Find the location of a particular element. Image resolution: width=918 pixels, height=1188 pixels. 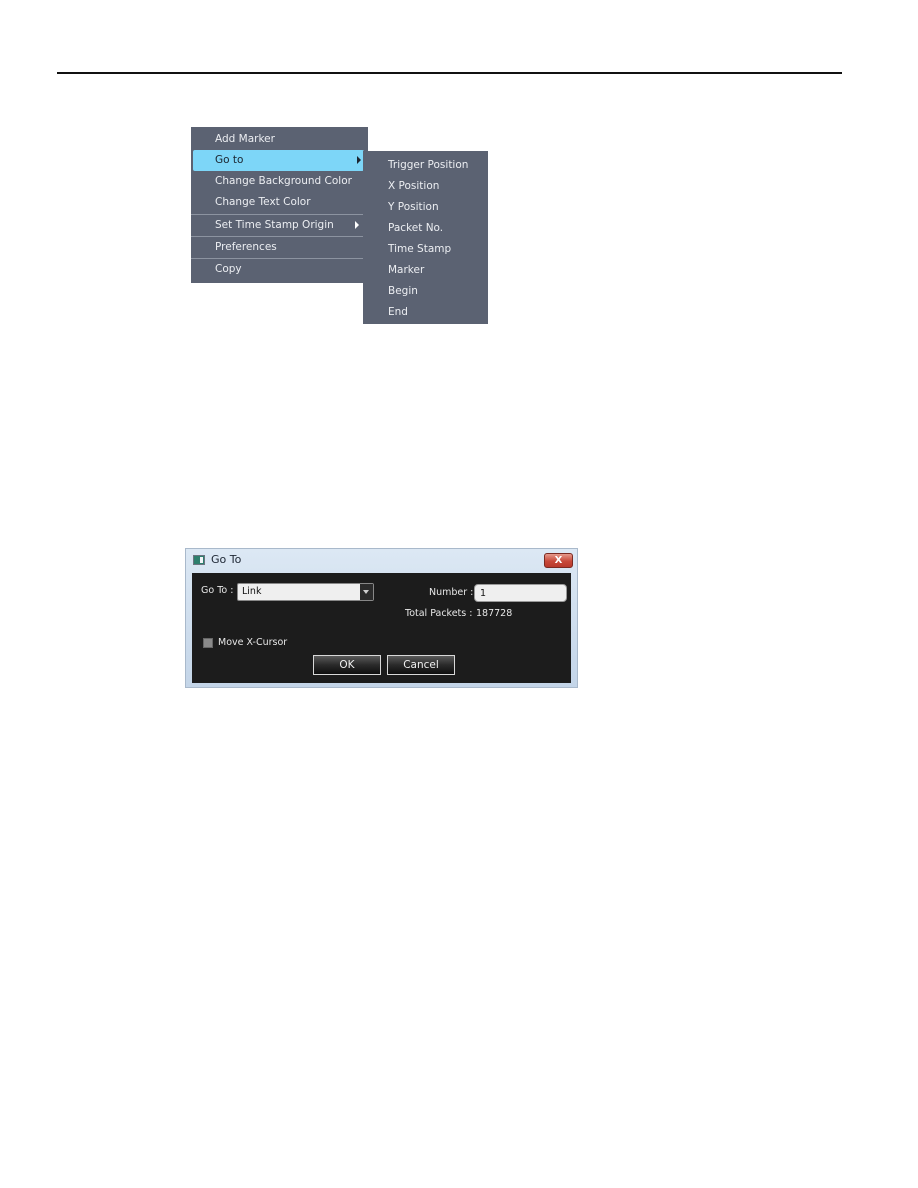

menu-item-change-background-color: Change Background Color is located at coordinates (279, 181).